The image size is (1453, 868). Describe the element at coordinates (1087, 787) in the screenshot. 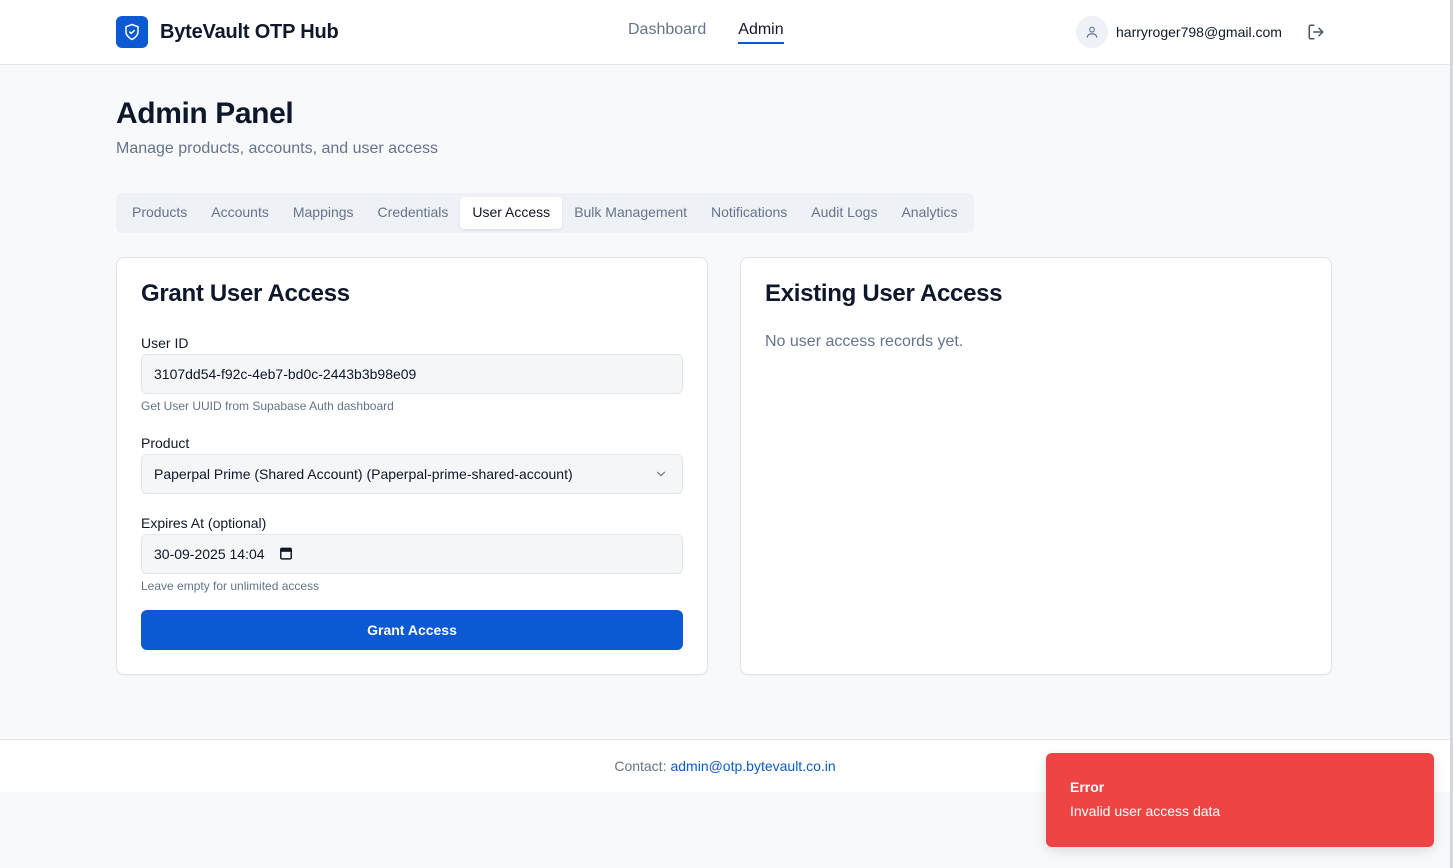

I see `toast-title: Error` at that location.